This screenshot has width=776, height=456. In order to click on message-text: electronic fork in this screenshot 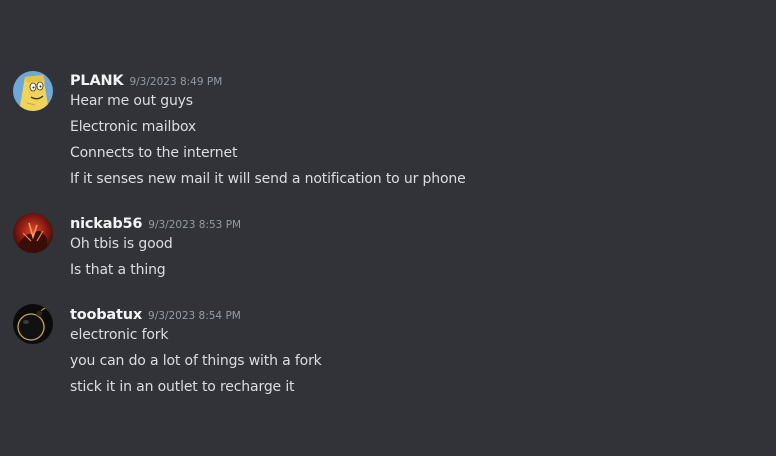, I will do `click(119, 335)`.